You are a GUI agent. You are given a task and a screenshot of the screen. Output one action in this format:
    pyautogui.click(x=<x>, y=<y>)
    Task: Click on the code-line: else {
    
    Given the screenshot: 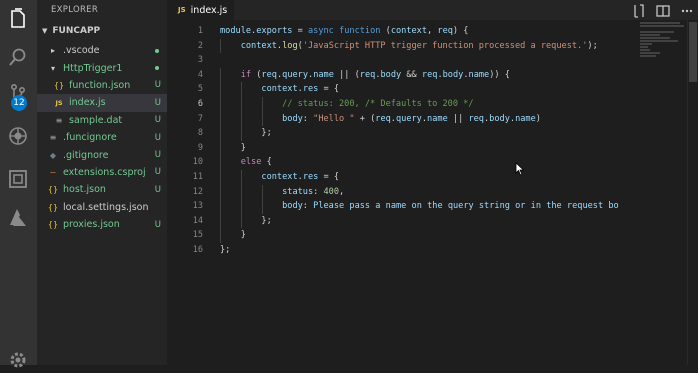 What is the action you would take?
    pyautogui.click(x=430, y=162)
    